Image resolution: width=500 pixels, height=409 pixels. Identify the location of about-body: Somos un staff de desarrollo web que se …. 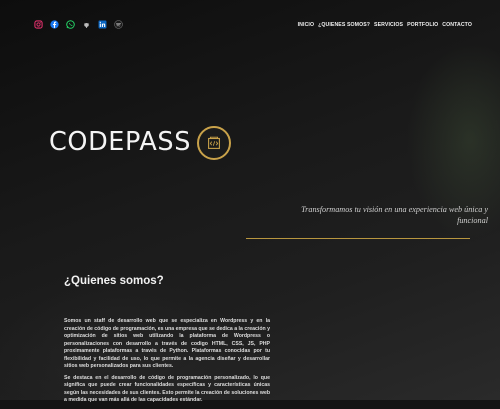
(167, 363).